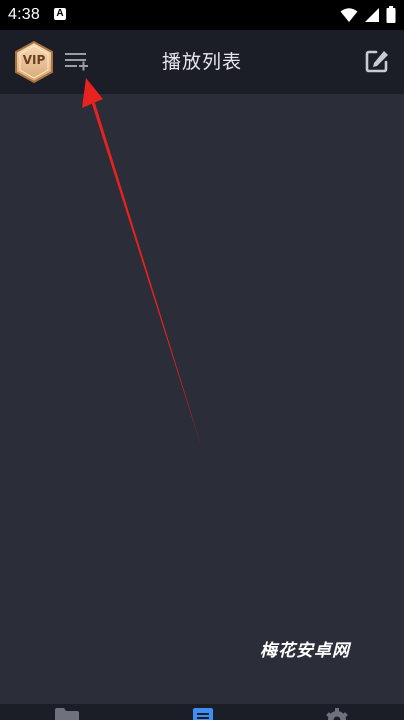 This screenshot has height=720, width=404. I want to click on playlist-icon, so click(203, 713).